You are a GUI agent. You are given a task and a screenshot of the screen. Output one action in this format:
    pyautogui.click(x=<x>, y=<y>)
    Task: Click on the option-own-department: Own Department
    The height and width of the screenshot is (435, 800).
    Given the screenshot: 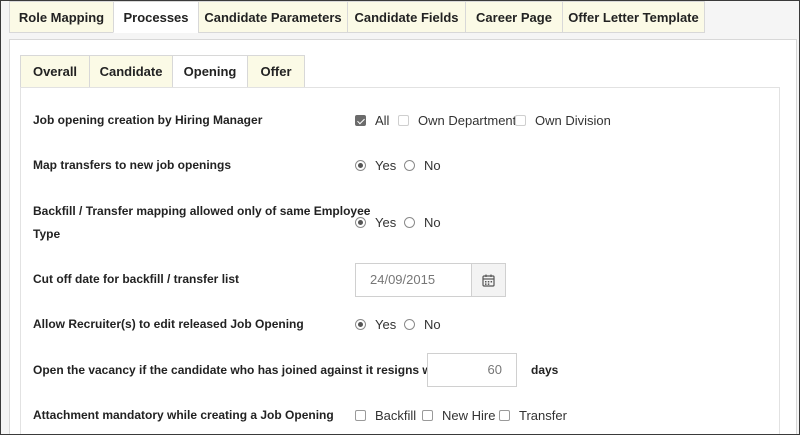 What is the action you would take?
    pyautogui.click(x=457, y=120)
    